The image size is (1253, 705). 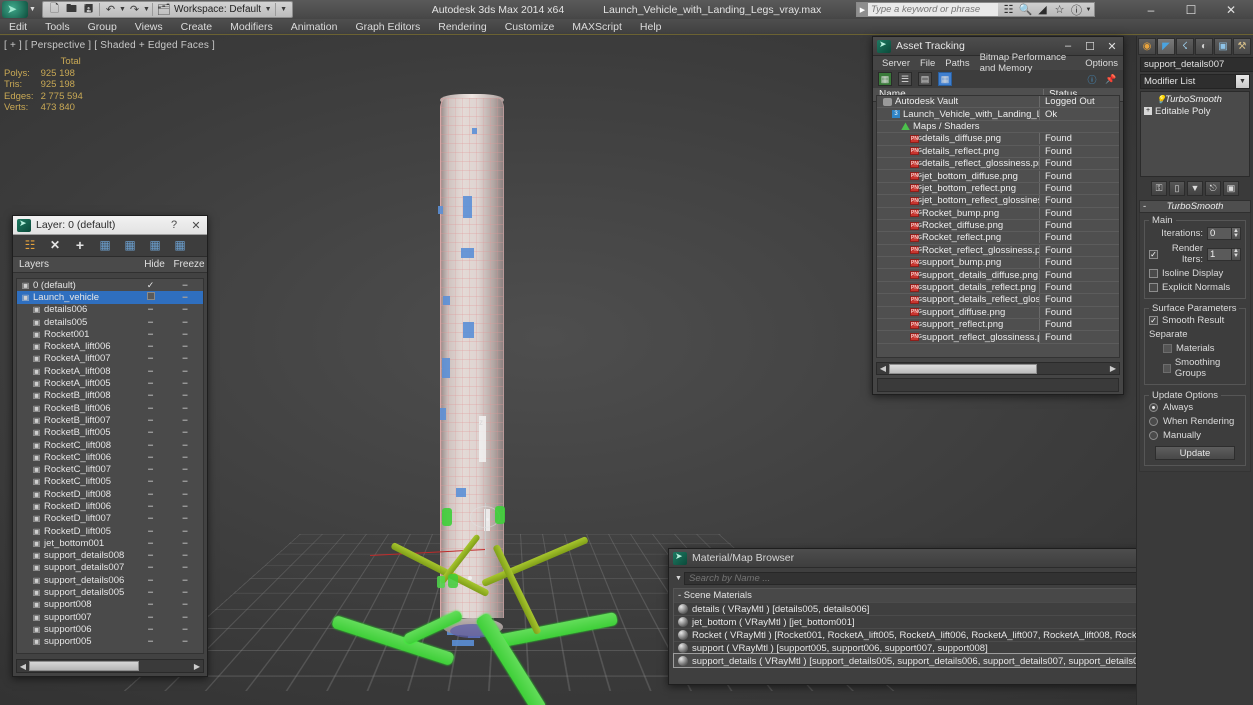 I want to click on update-option-when-rendering: When Rendering, so click(x=1195, y=421).